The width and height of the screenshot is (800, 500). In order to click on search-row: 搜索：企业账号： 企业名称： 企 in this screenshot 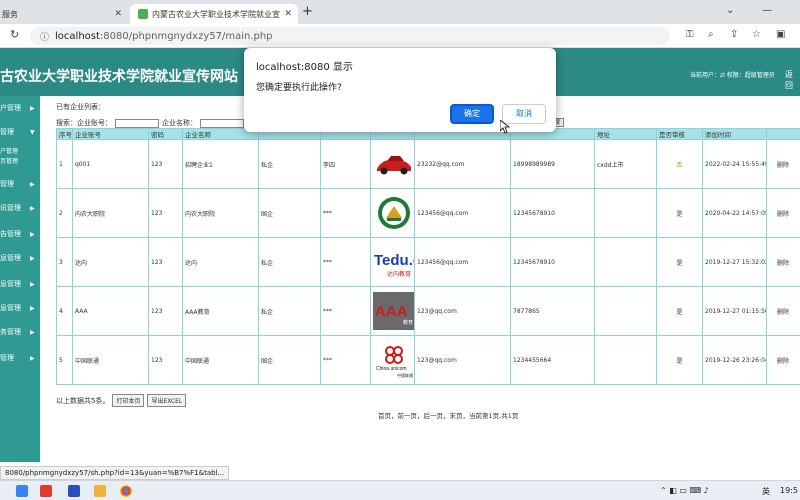, I will do `click(155, 123)`.